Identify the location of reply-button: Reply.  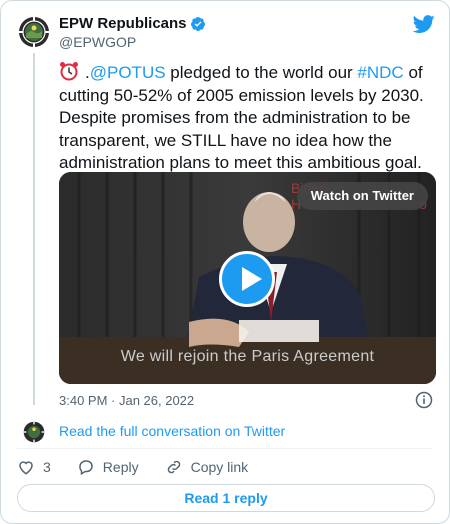
(108, 467).